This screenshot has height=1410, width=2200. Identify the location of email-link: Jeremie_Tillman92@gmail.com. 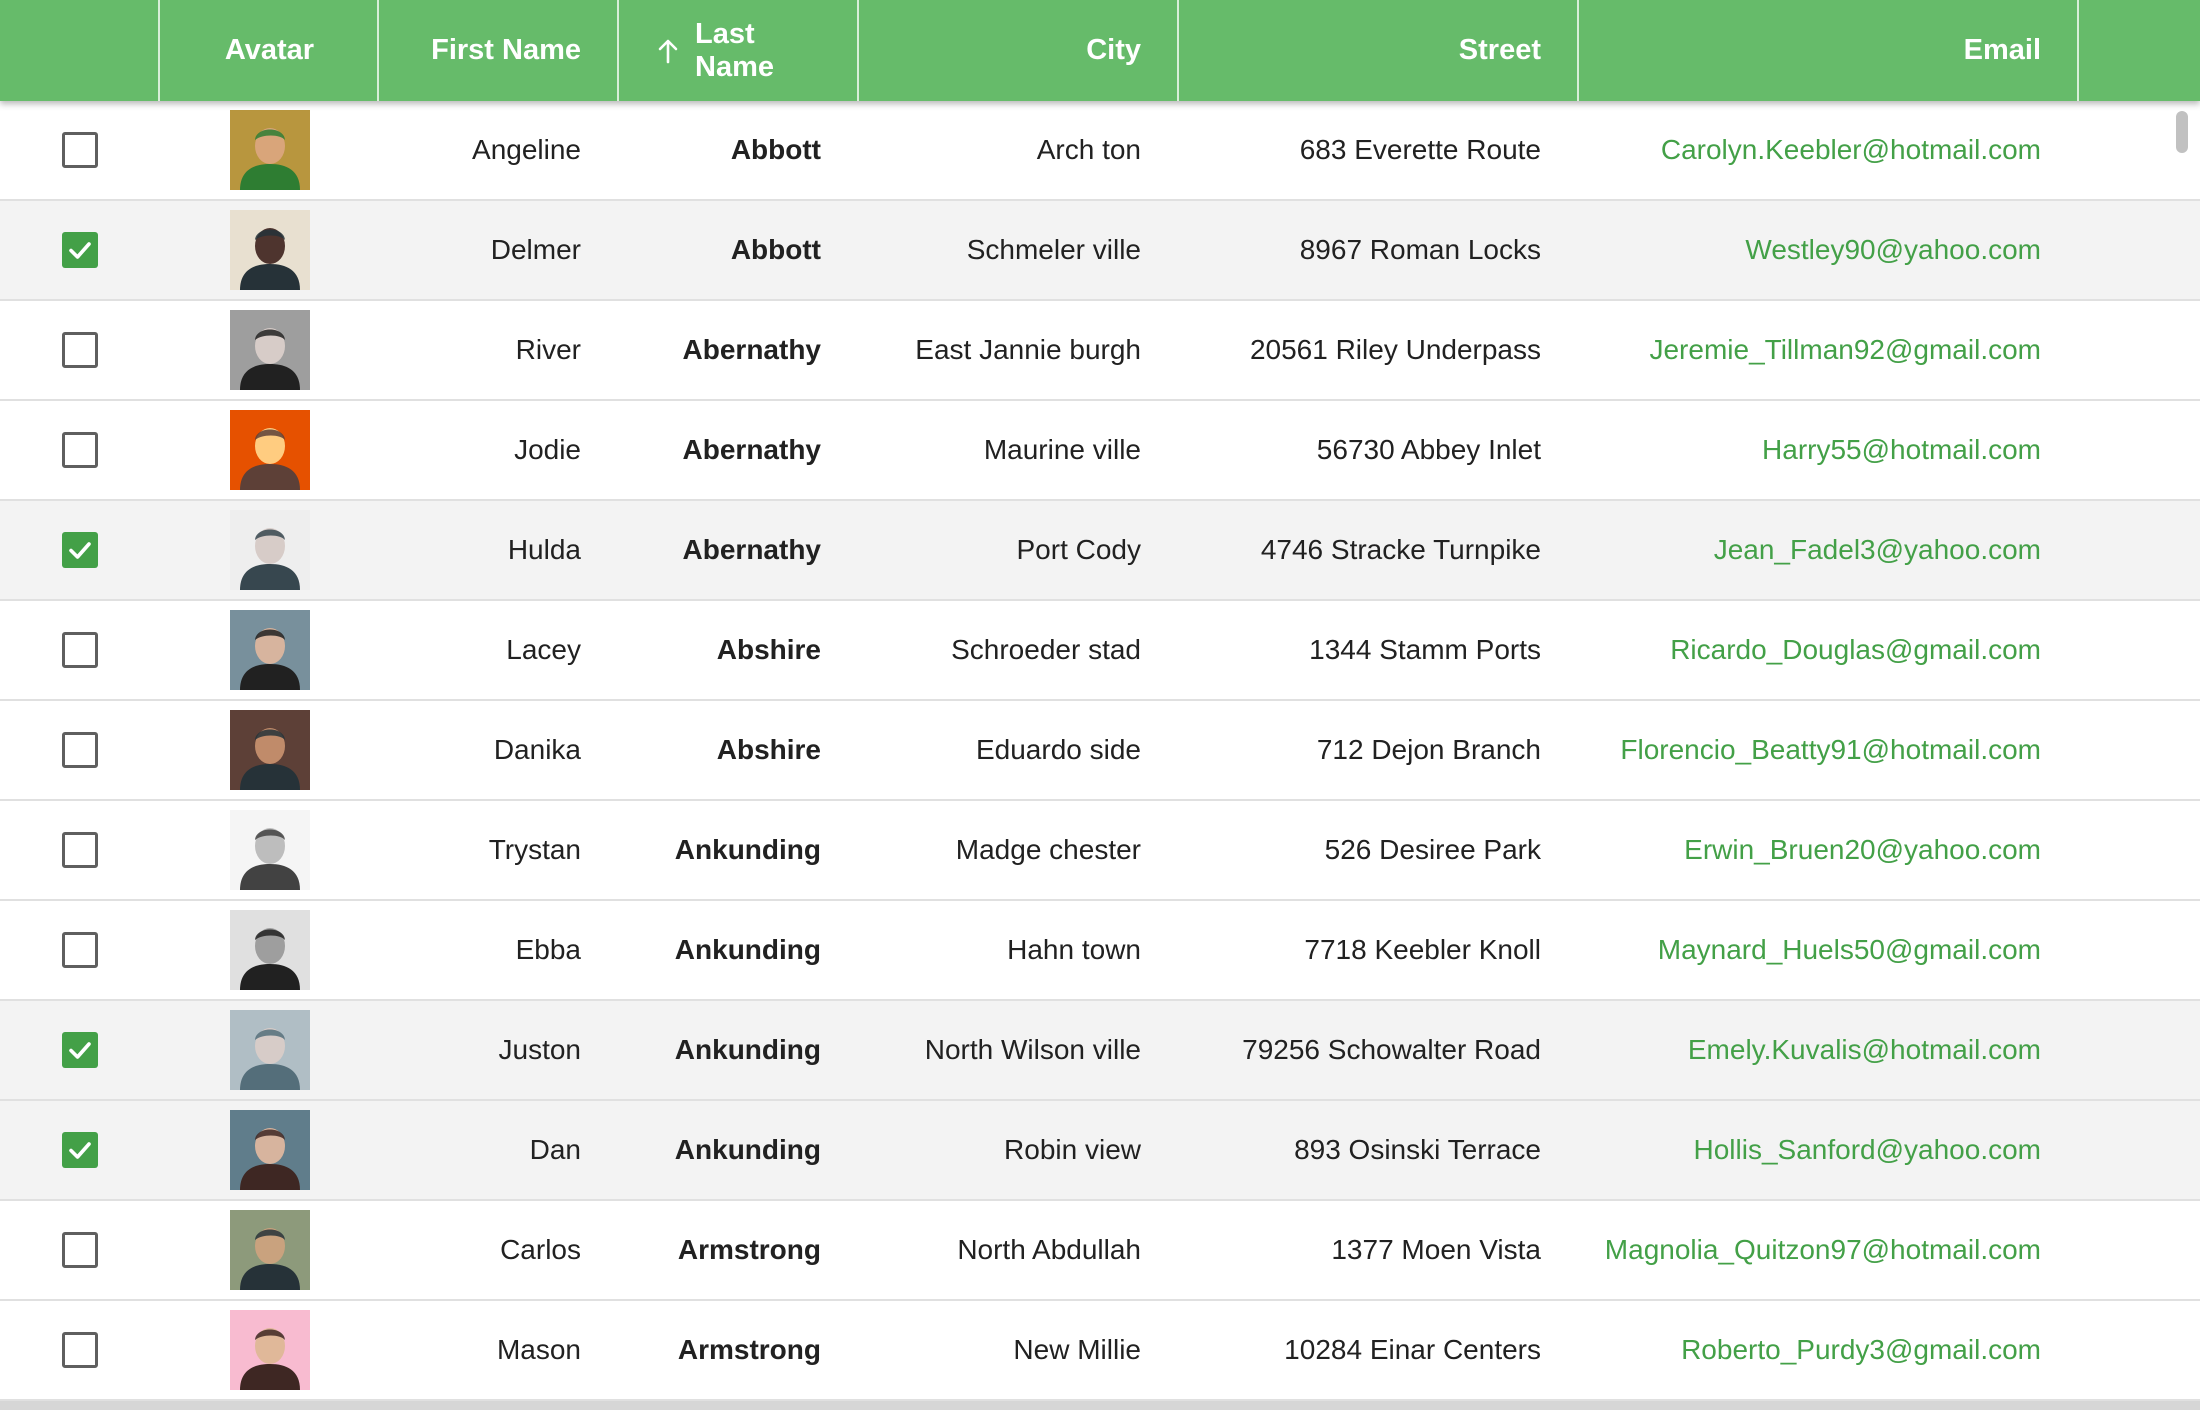
(1829, 350).